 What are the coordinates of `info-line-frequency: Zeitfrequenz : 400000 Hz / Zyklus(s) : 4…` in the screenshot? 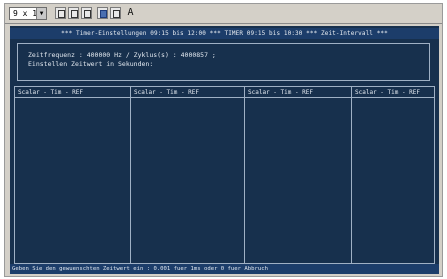 It's located at (122, 55).